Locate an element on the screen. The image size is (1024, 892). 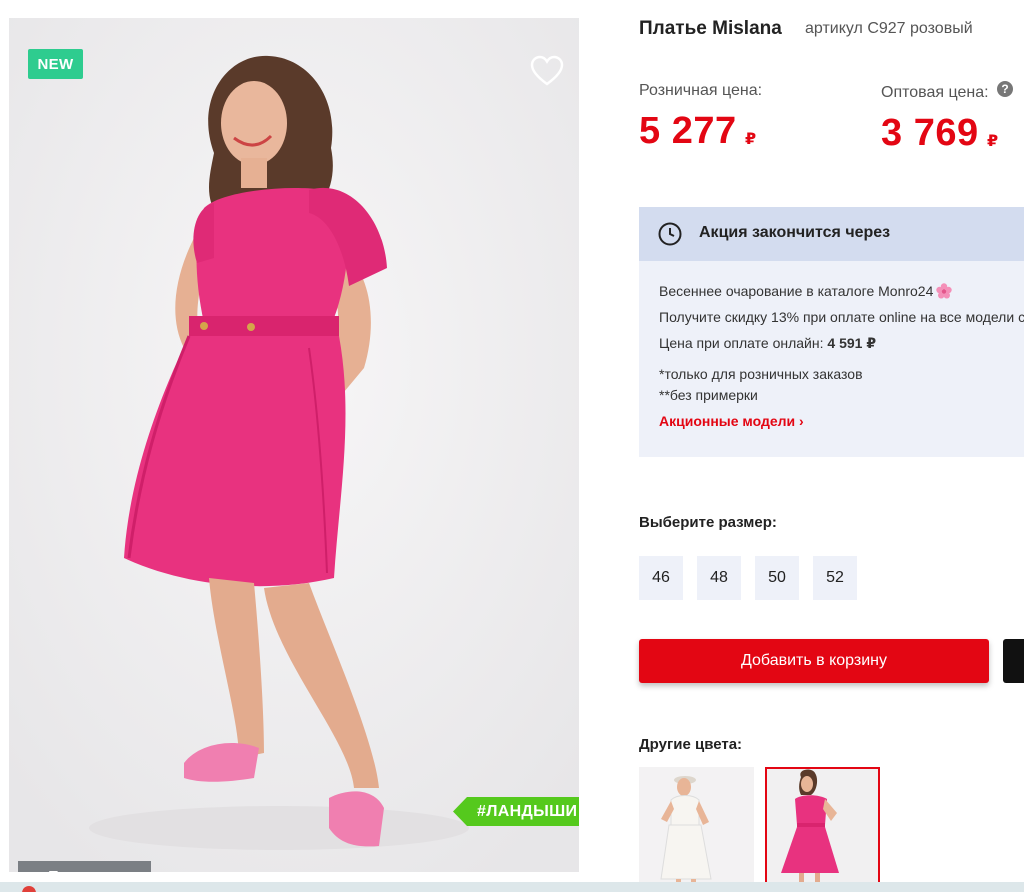
white-dress-thumbnail-icon is located at coordinates (696, 827).